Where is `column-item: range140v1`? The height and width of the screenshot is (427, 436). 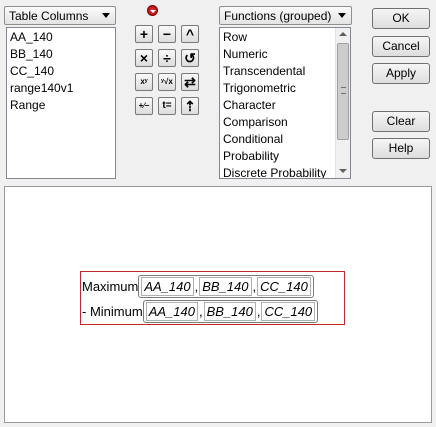
column-item: range140v1 is located at coordinates (61, 88).